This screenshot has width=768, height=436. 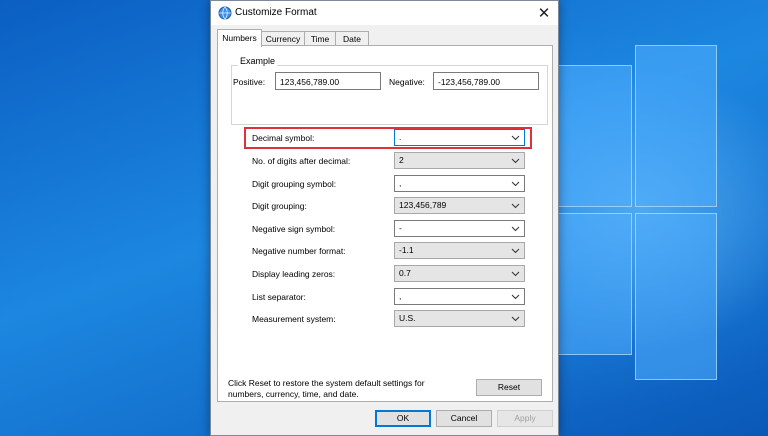 I want to click on negative-number-format-select: -1.1, so click(x=459, y=250).